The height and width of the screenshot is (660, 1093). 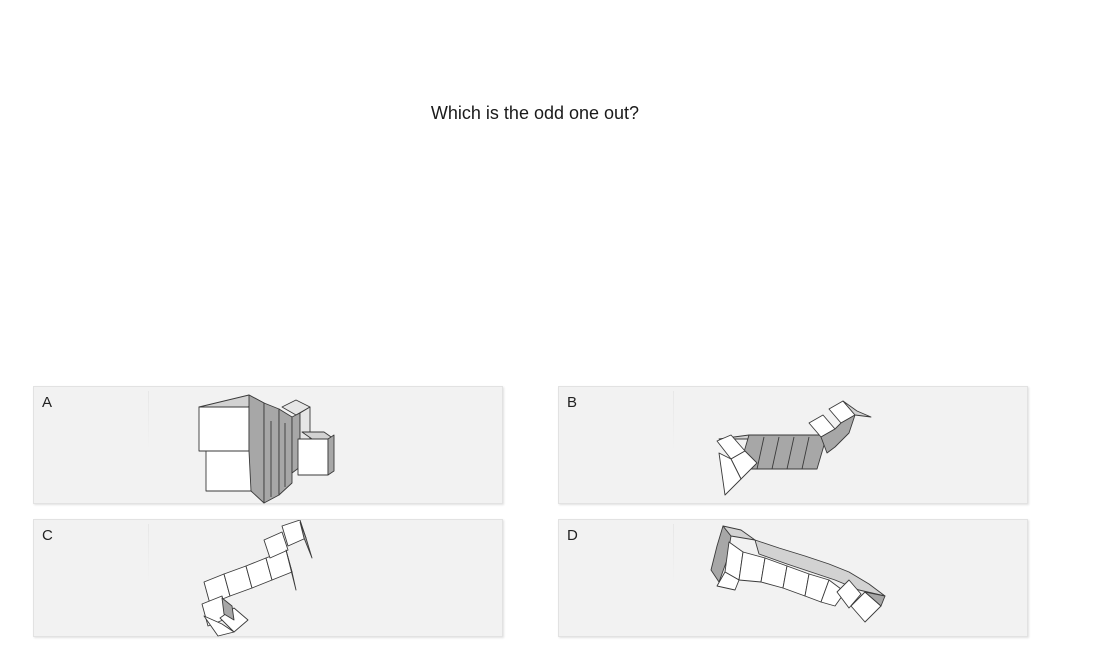 I want to click on cube-structure-b-figure, so click(x=794, y=448).